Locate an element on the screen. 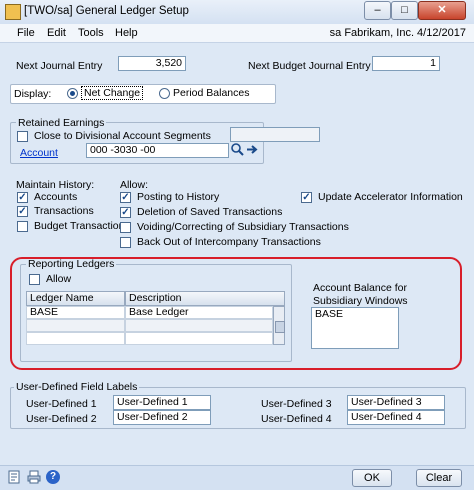  next-journal-entry-label: Next Journal Entry is located at coordinates (59, 66).